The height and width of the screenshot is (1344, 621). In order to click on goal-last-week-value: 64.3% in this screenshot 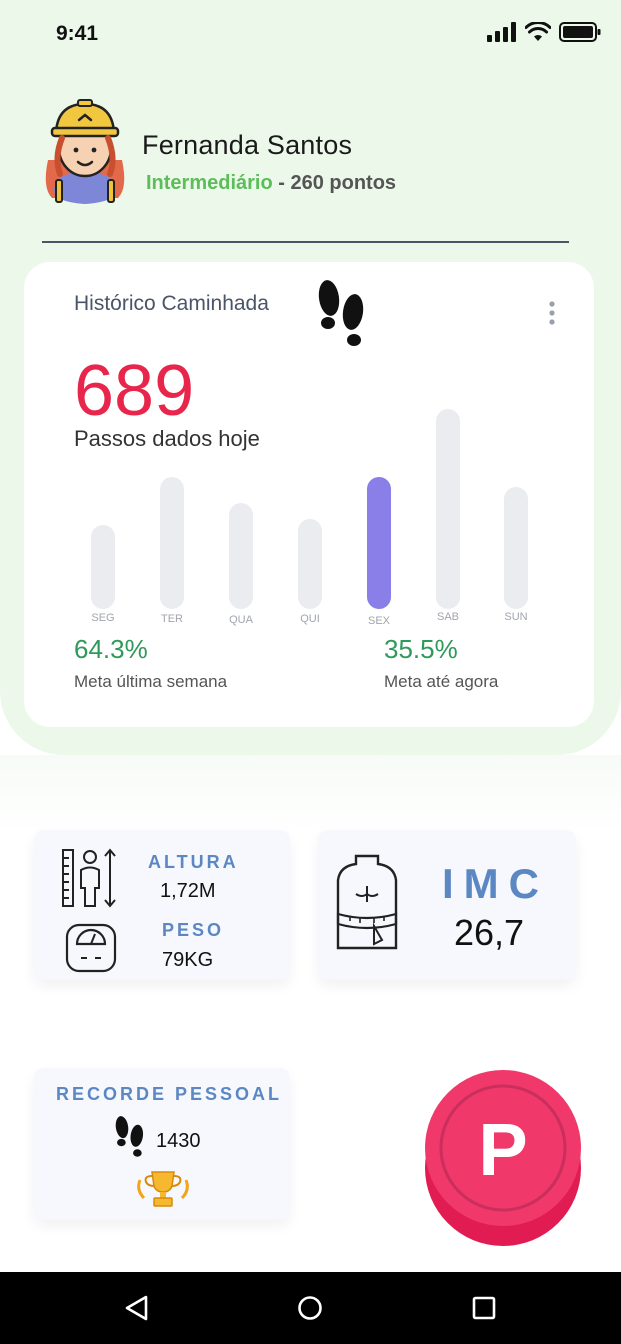, I will do `click(111, 649)`.